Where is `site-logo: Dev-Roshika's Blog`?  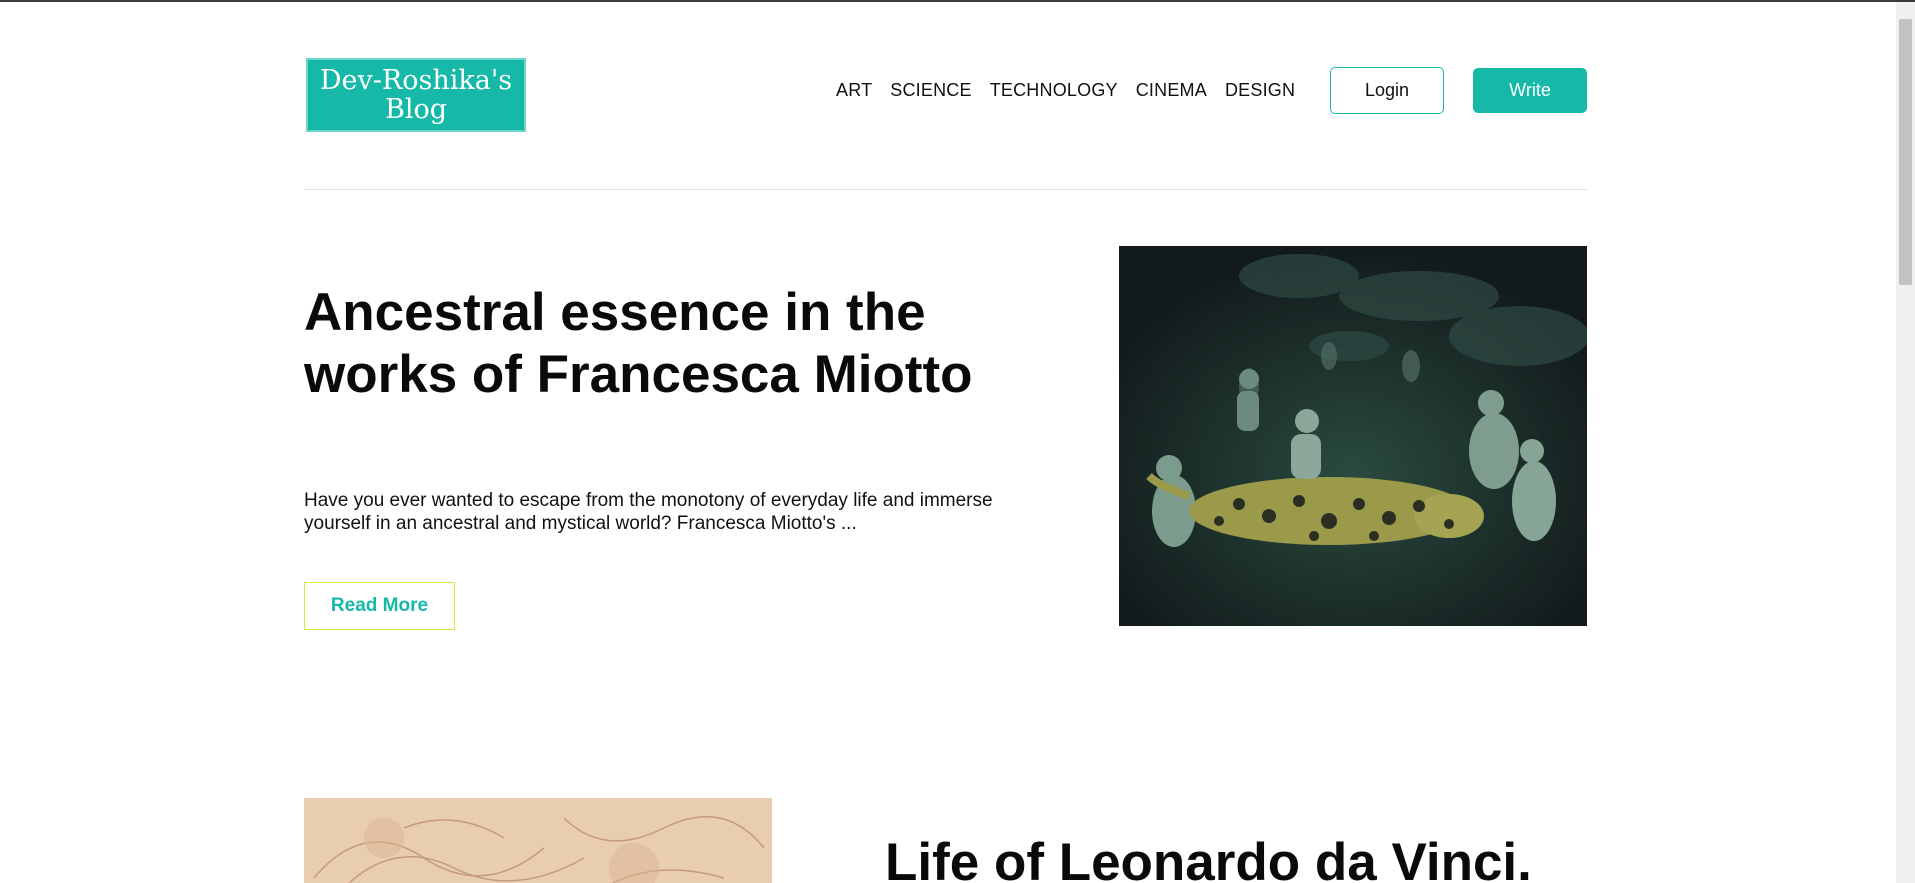 site-logo: Dev-Roshika's Blog is located at coordinates (416, 95).